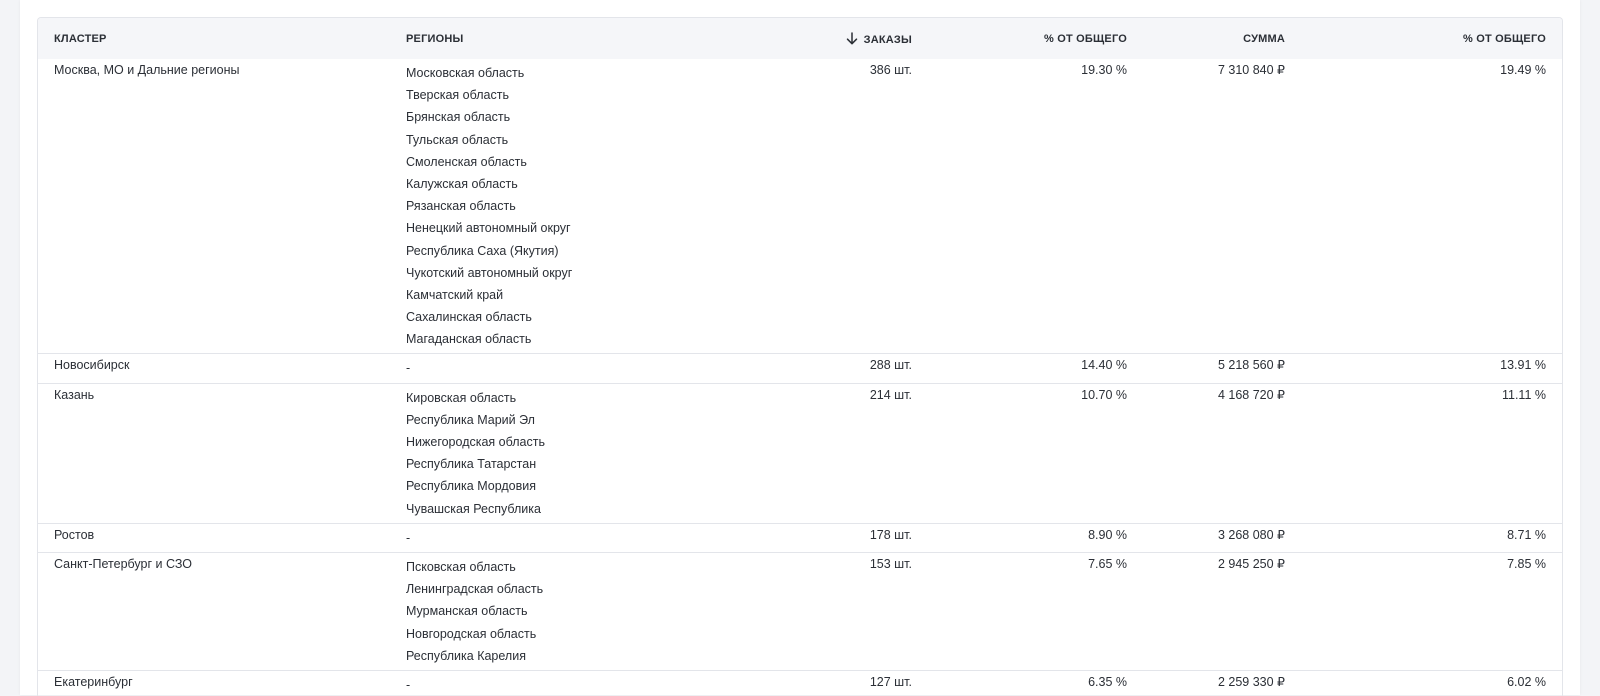  What do you see at coordinates (466, 161) in the screenshot?
I see `region-item: Смоленская область` at bounding box center [466, 161].